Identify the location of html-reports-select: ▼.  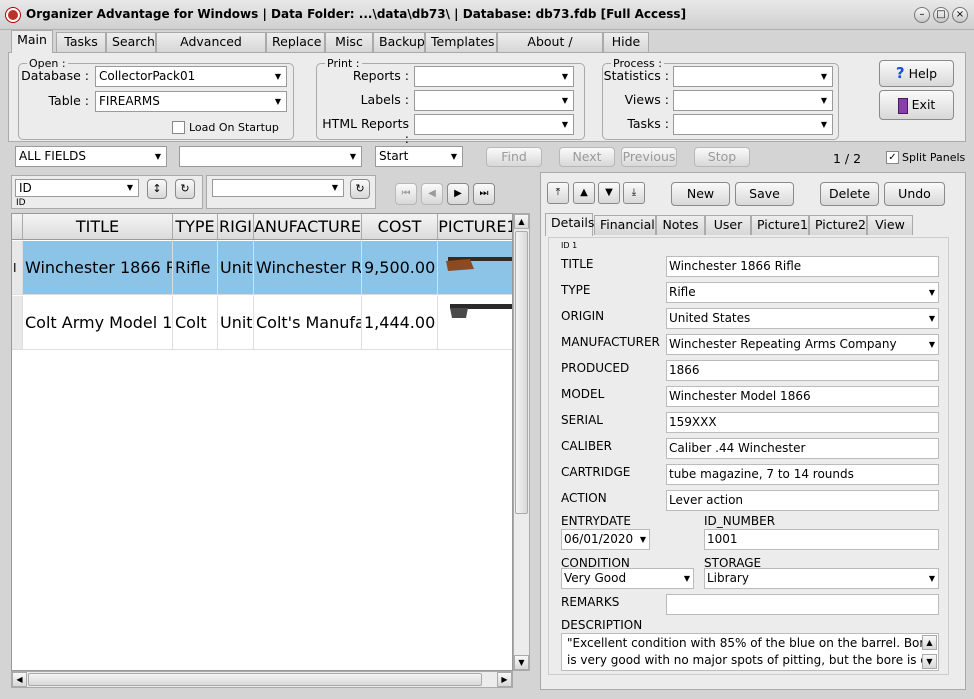
(494, 124).